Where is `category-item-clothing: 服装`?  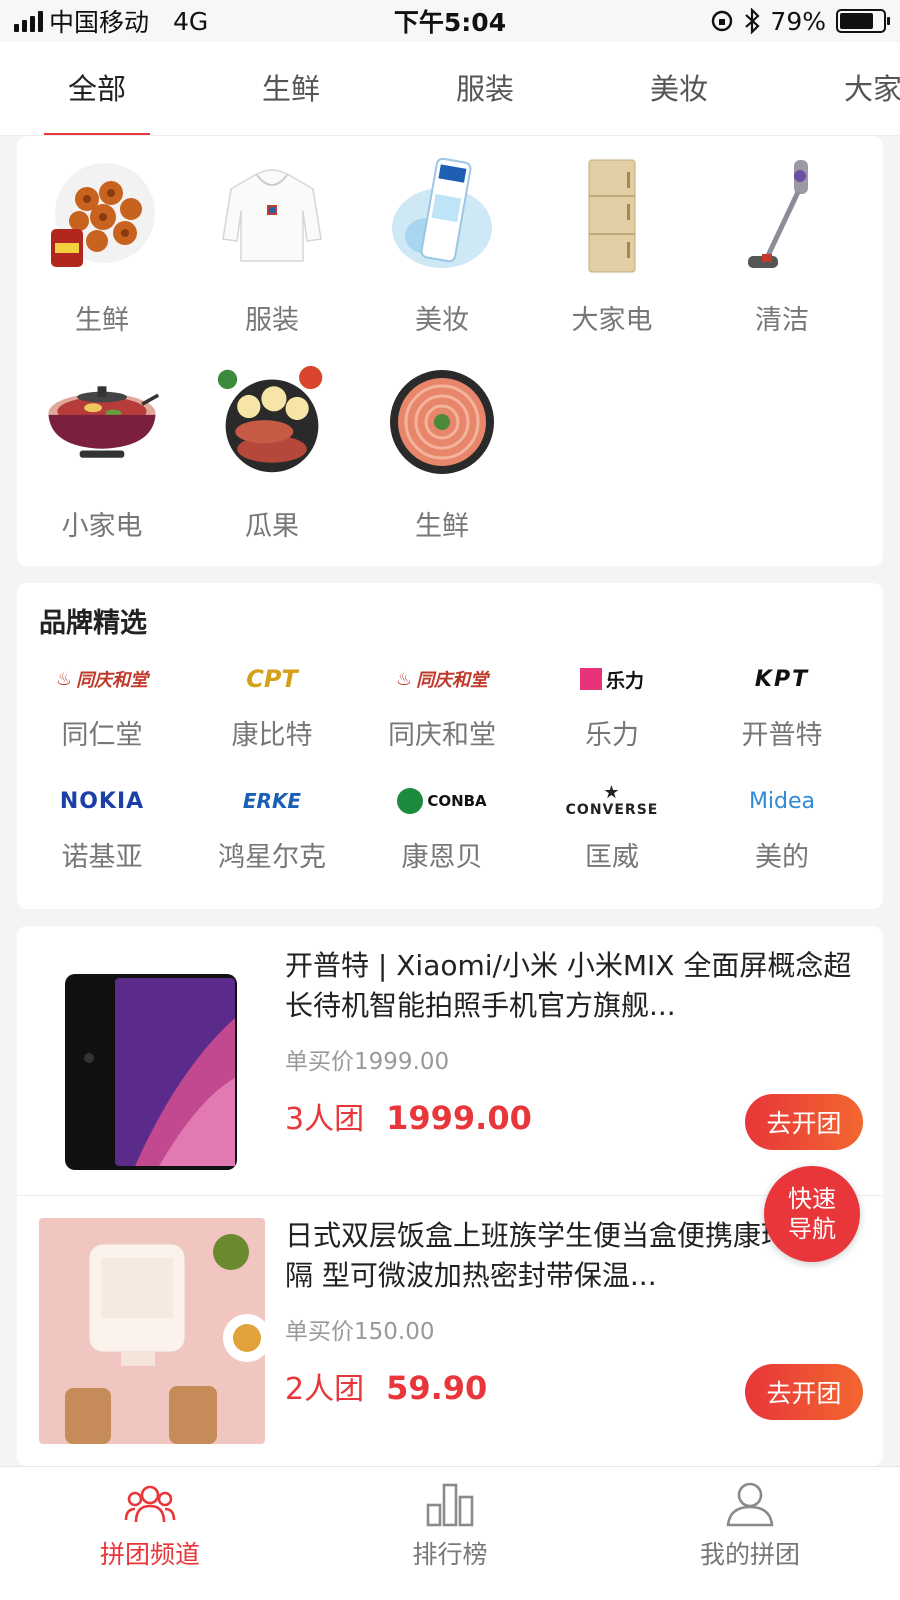
category-item-clothing: 服装 is located at coordinates (272, 259).